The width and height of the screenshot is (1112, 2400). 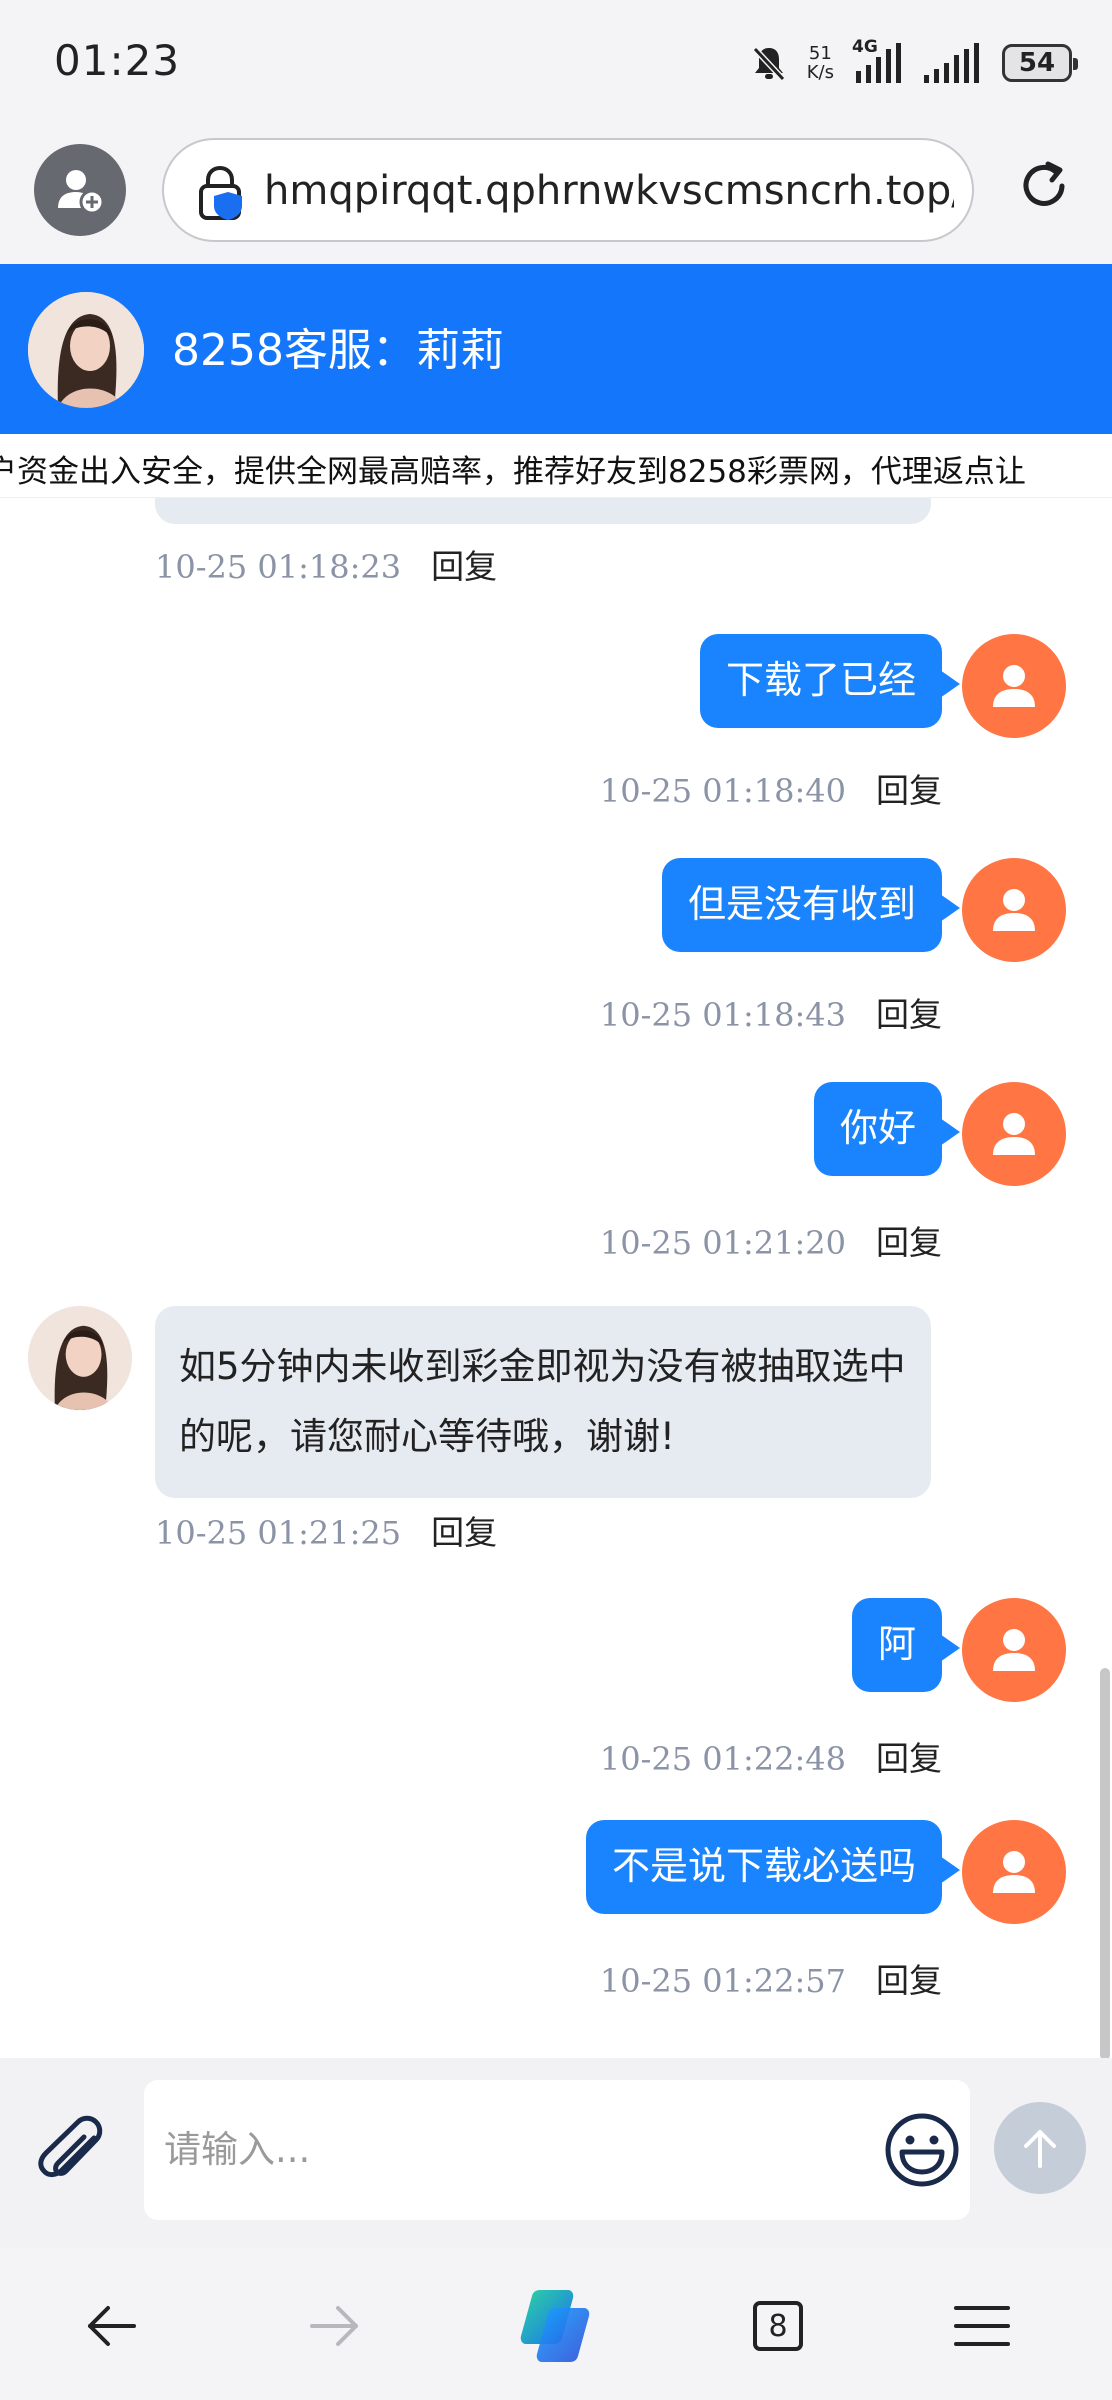 What do you see at coordinates (773, 1867) in the screenshot?
I see `message-bubble-outgoing: 不是说下载必送吗` at bounding box center [773, 1867].